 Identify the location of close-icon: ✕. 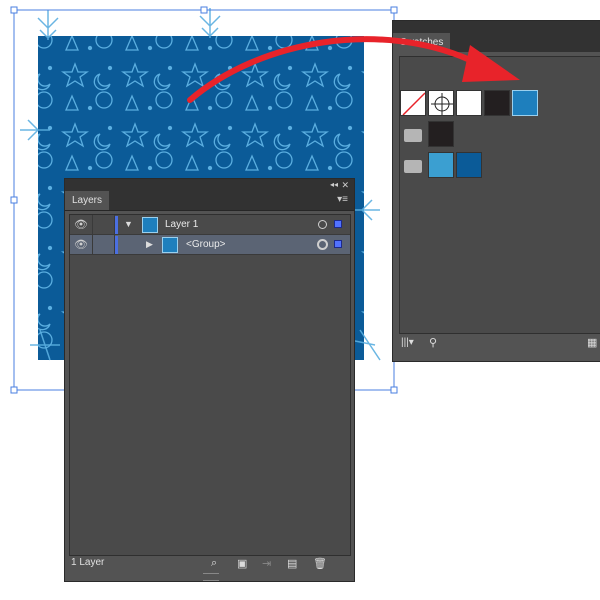
(345, 185).